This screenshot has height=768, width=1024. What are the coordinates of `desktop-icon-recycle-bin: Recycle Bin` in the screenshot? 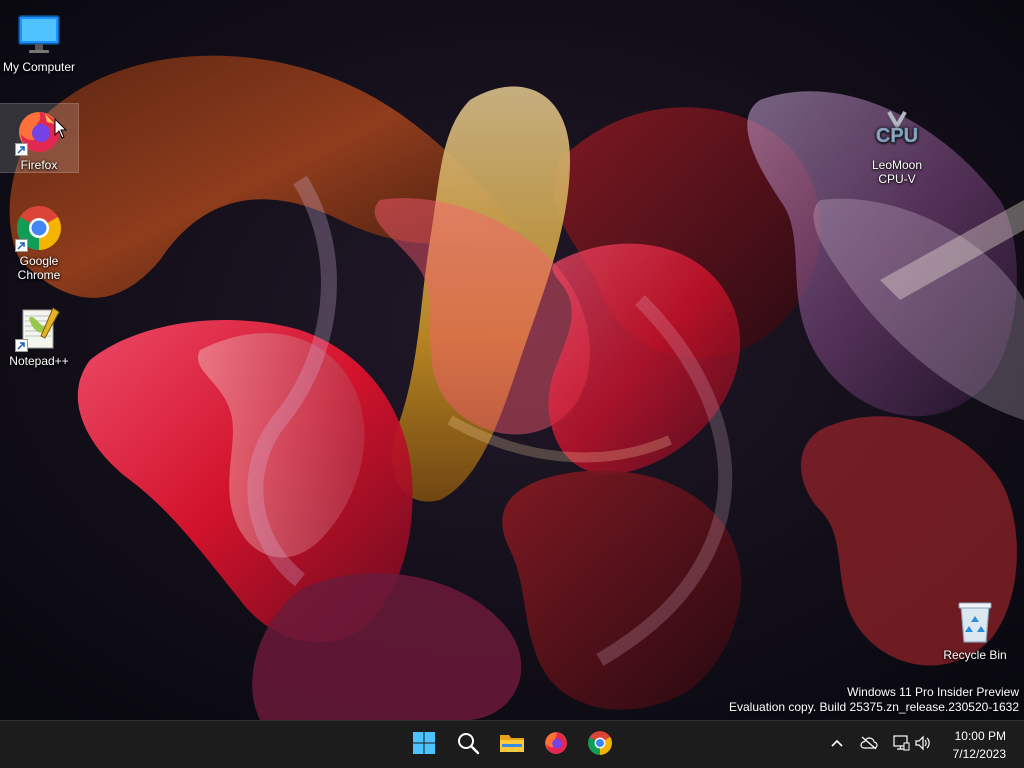 It's located at (975, 630).